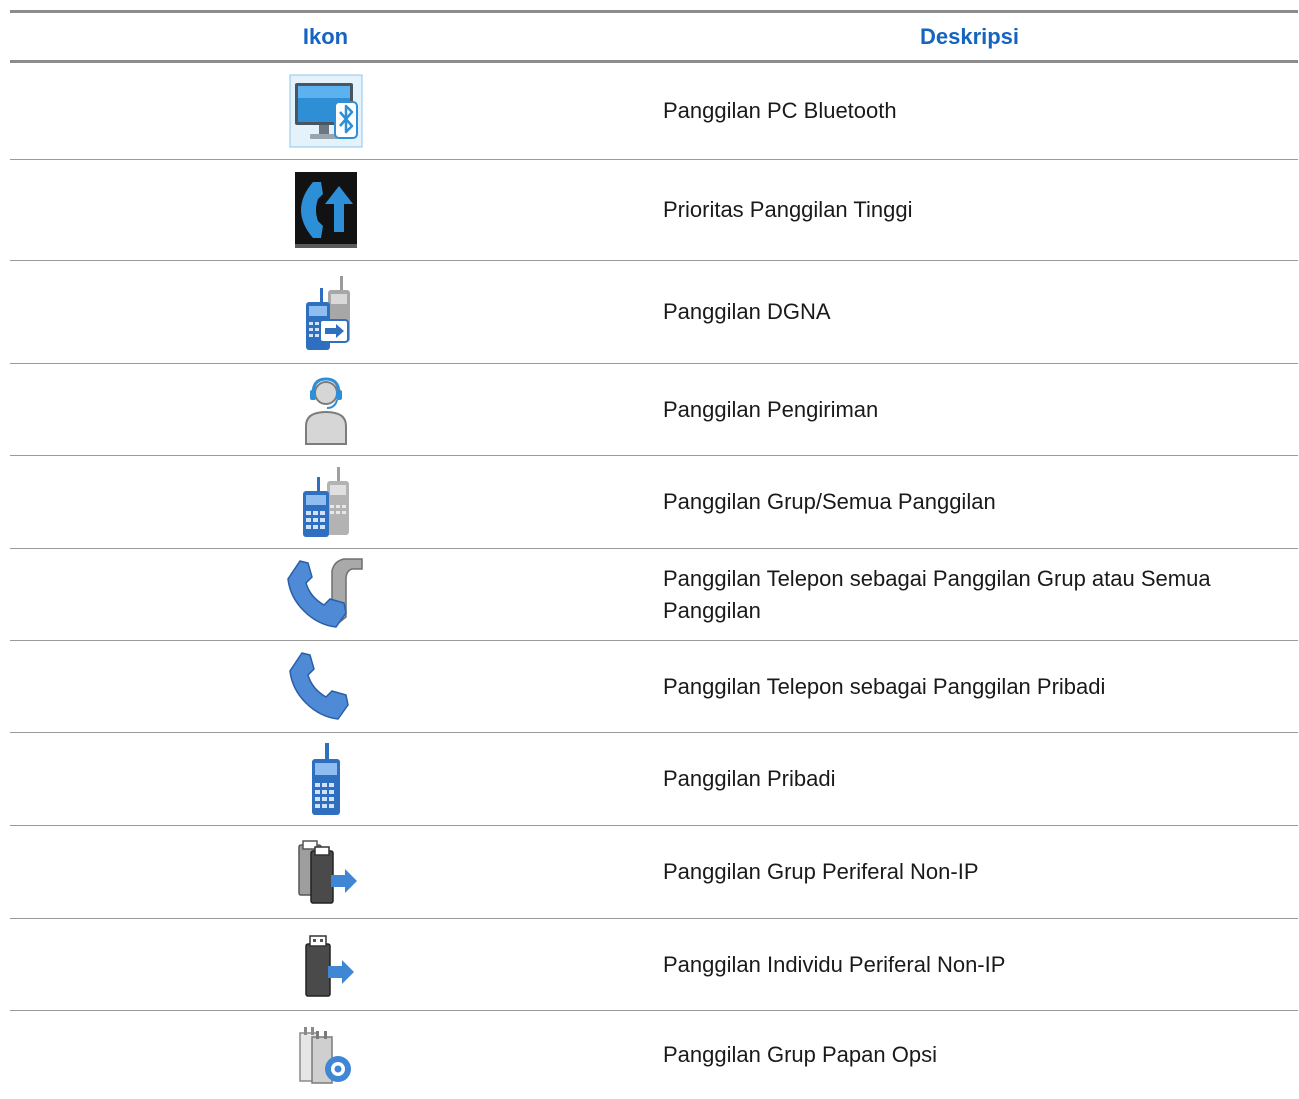  What do you see at coordinates (654, 111) in the screenshot?
I see `table-row: Panggilan PC Bluetooth` at bounding box center [654, 111].